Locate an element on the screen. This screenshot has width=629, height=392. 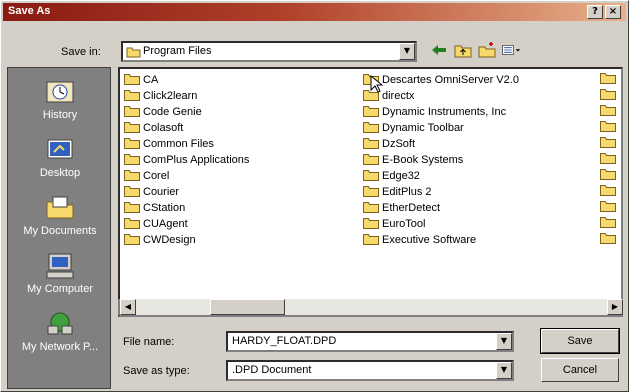
folder-item: Code Genie is located at coordinates (186, 112).